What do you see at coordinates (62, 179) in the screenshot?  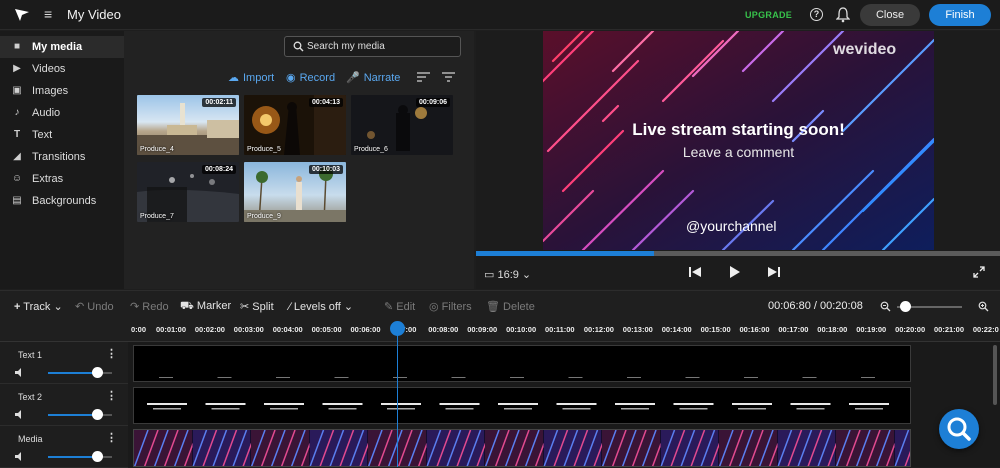 I see `sidebar-item-extras: ☺ Extras` at bounding box center [62, 179].